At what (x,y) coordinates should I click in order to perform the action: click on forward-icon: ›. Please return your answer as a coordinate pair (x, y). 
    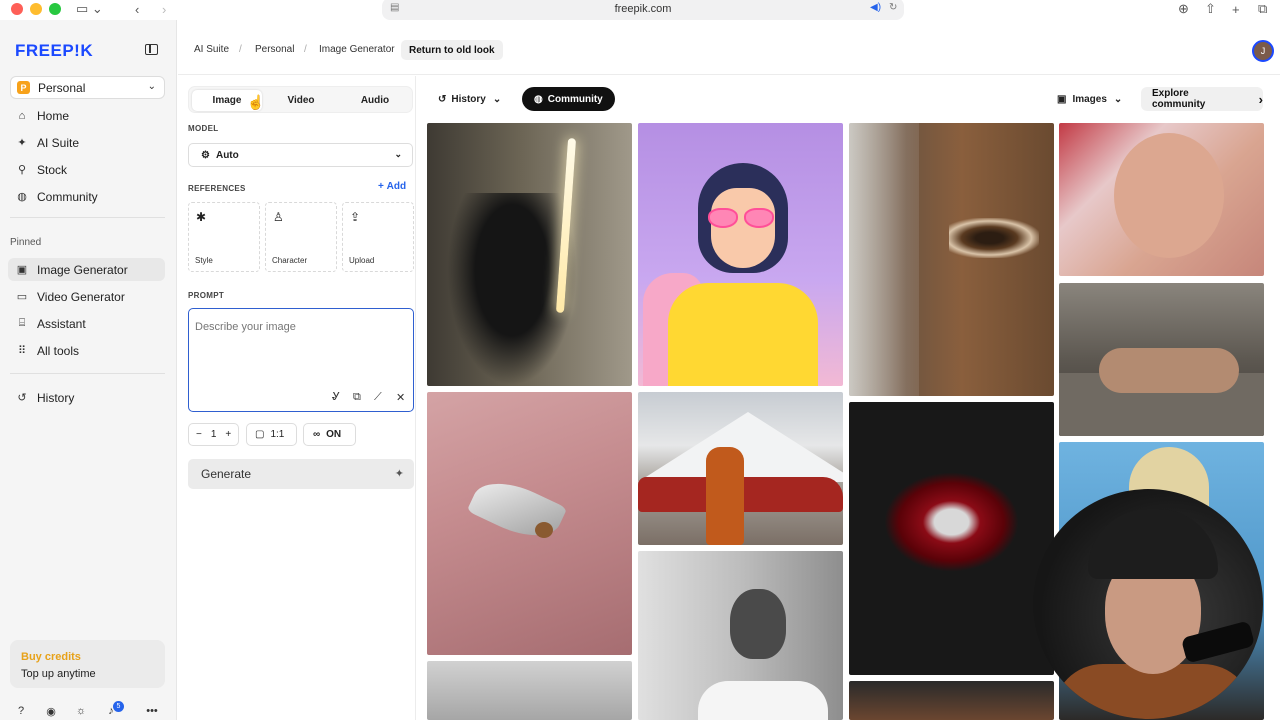
    Looking at the image, I should click on (164, 9).